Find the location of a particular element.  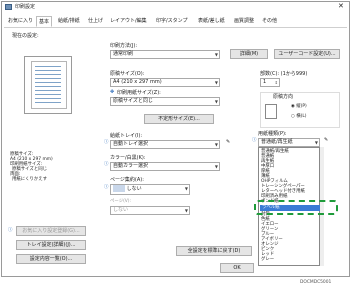

color-value: 自動カラー選択 is located at coordinates (131, 166).